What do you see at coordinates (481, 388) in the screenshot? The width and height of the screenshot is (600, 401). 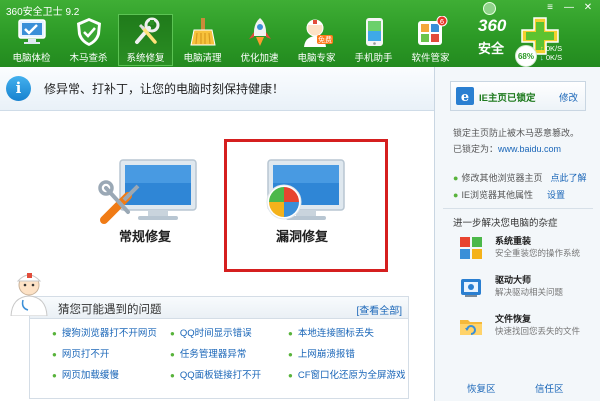 I see `recovery-zone-link: 恢复区` at bounding box center [481, 388].